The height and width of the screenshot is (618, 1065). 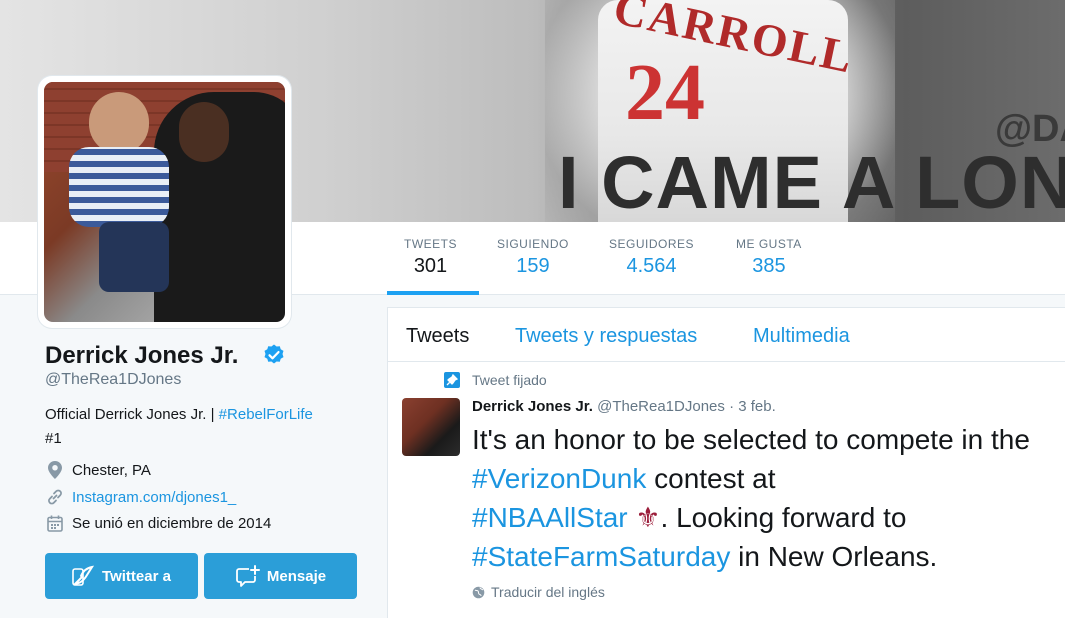 I want to click on fleur-de-lis-icon: ⚜, so click(x=648, y=517).